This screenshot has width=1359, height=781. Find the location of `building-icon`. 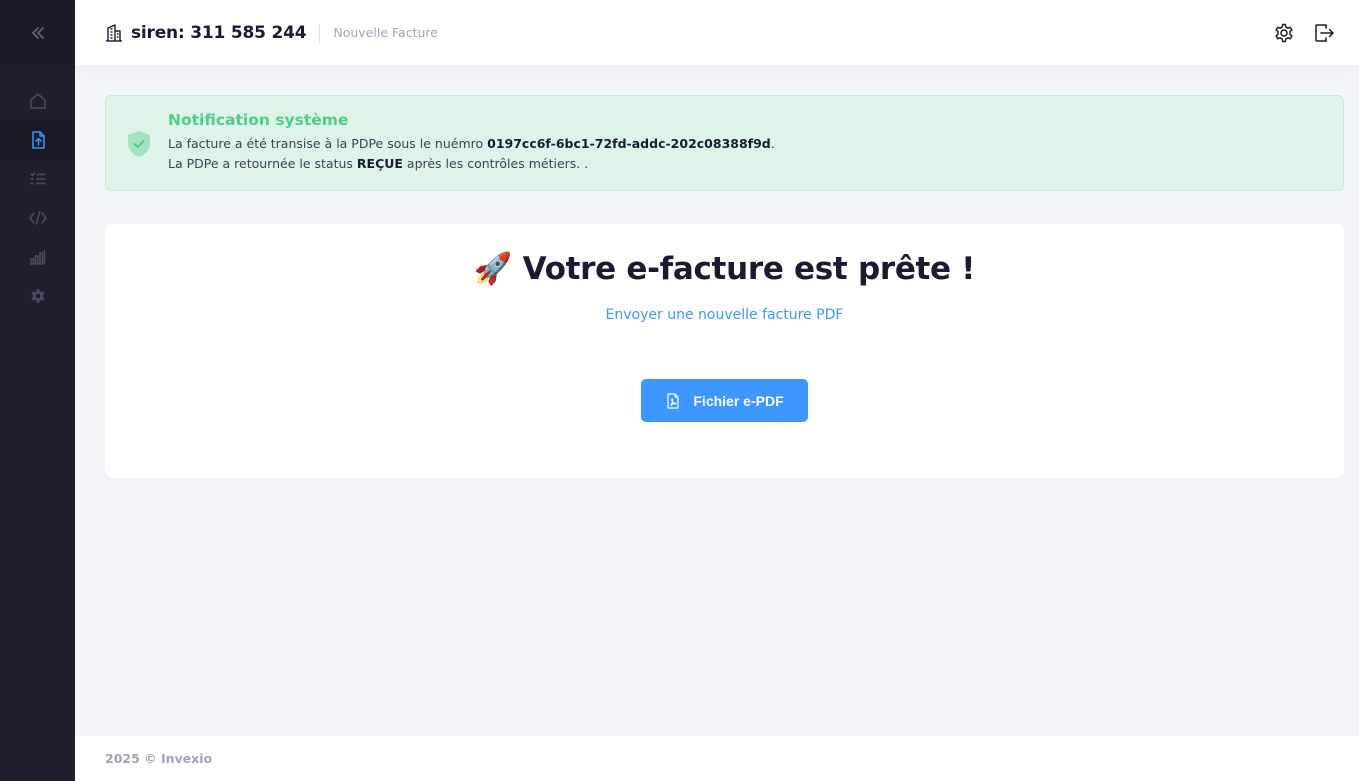

building-icon is located at coordinates (114, 33).